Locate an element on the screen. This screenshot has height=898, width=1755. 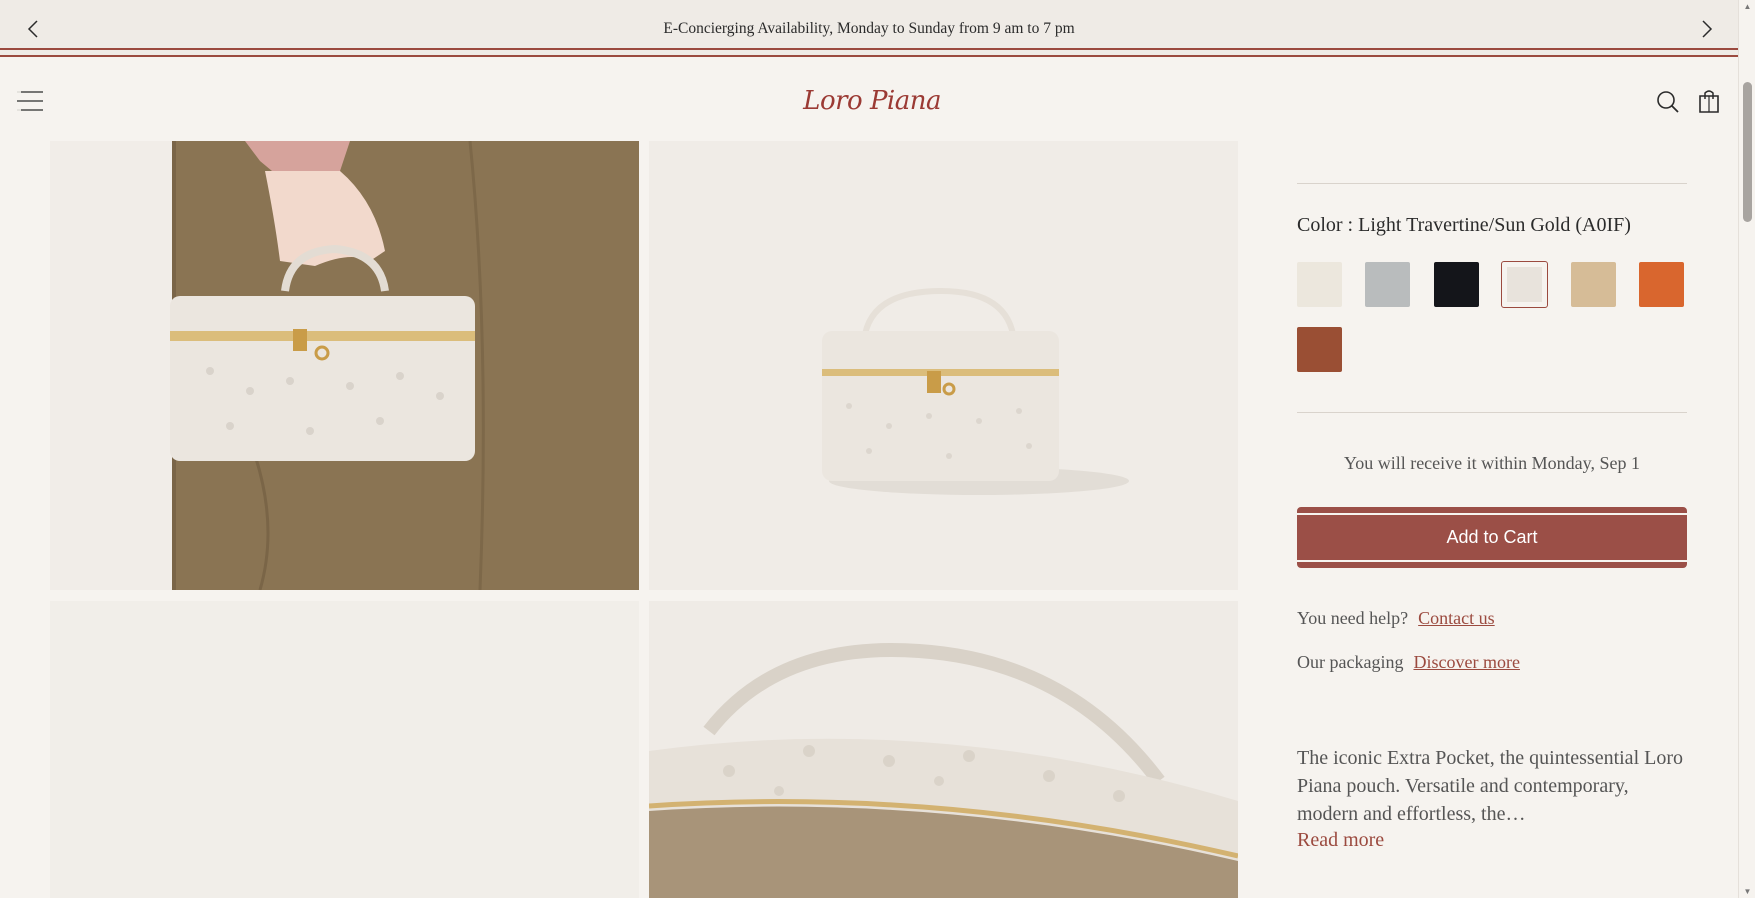
search-button is located at coordinates (1668, 102).